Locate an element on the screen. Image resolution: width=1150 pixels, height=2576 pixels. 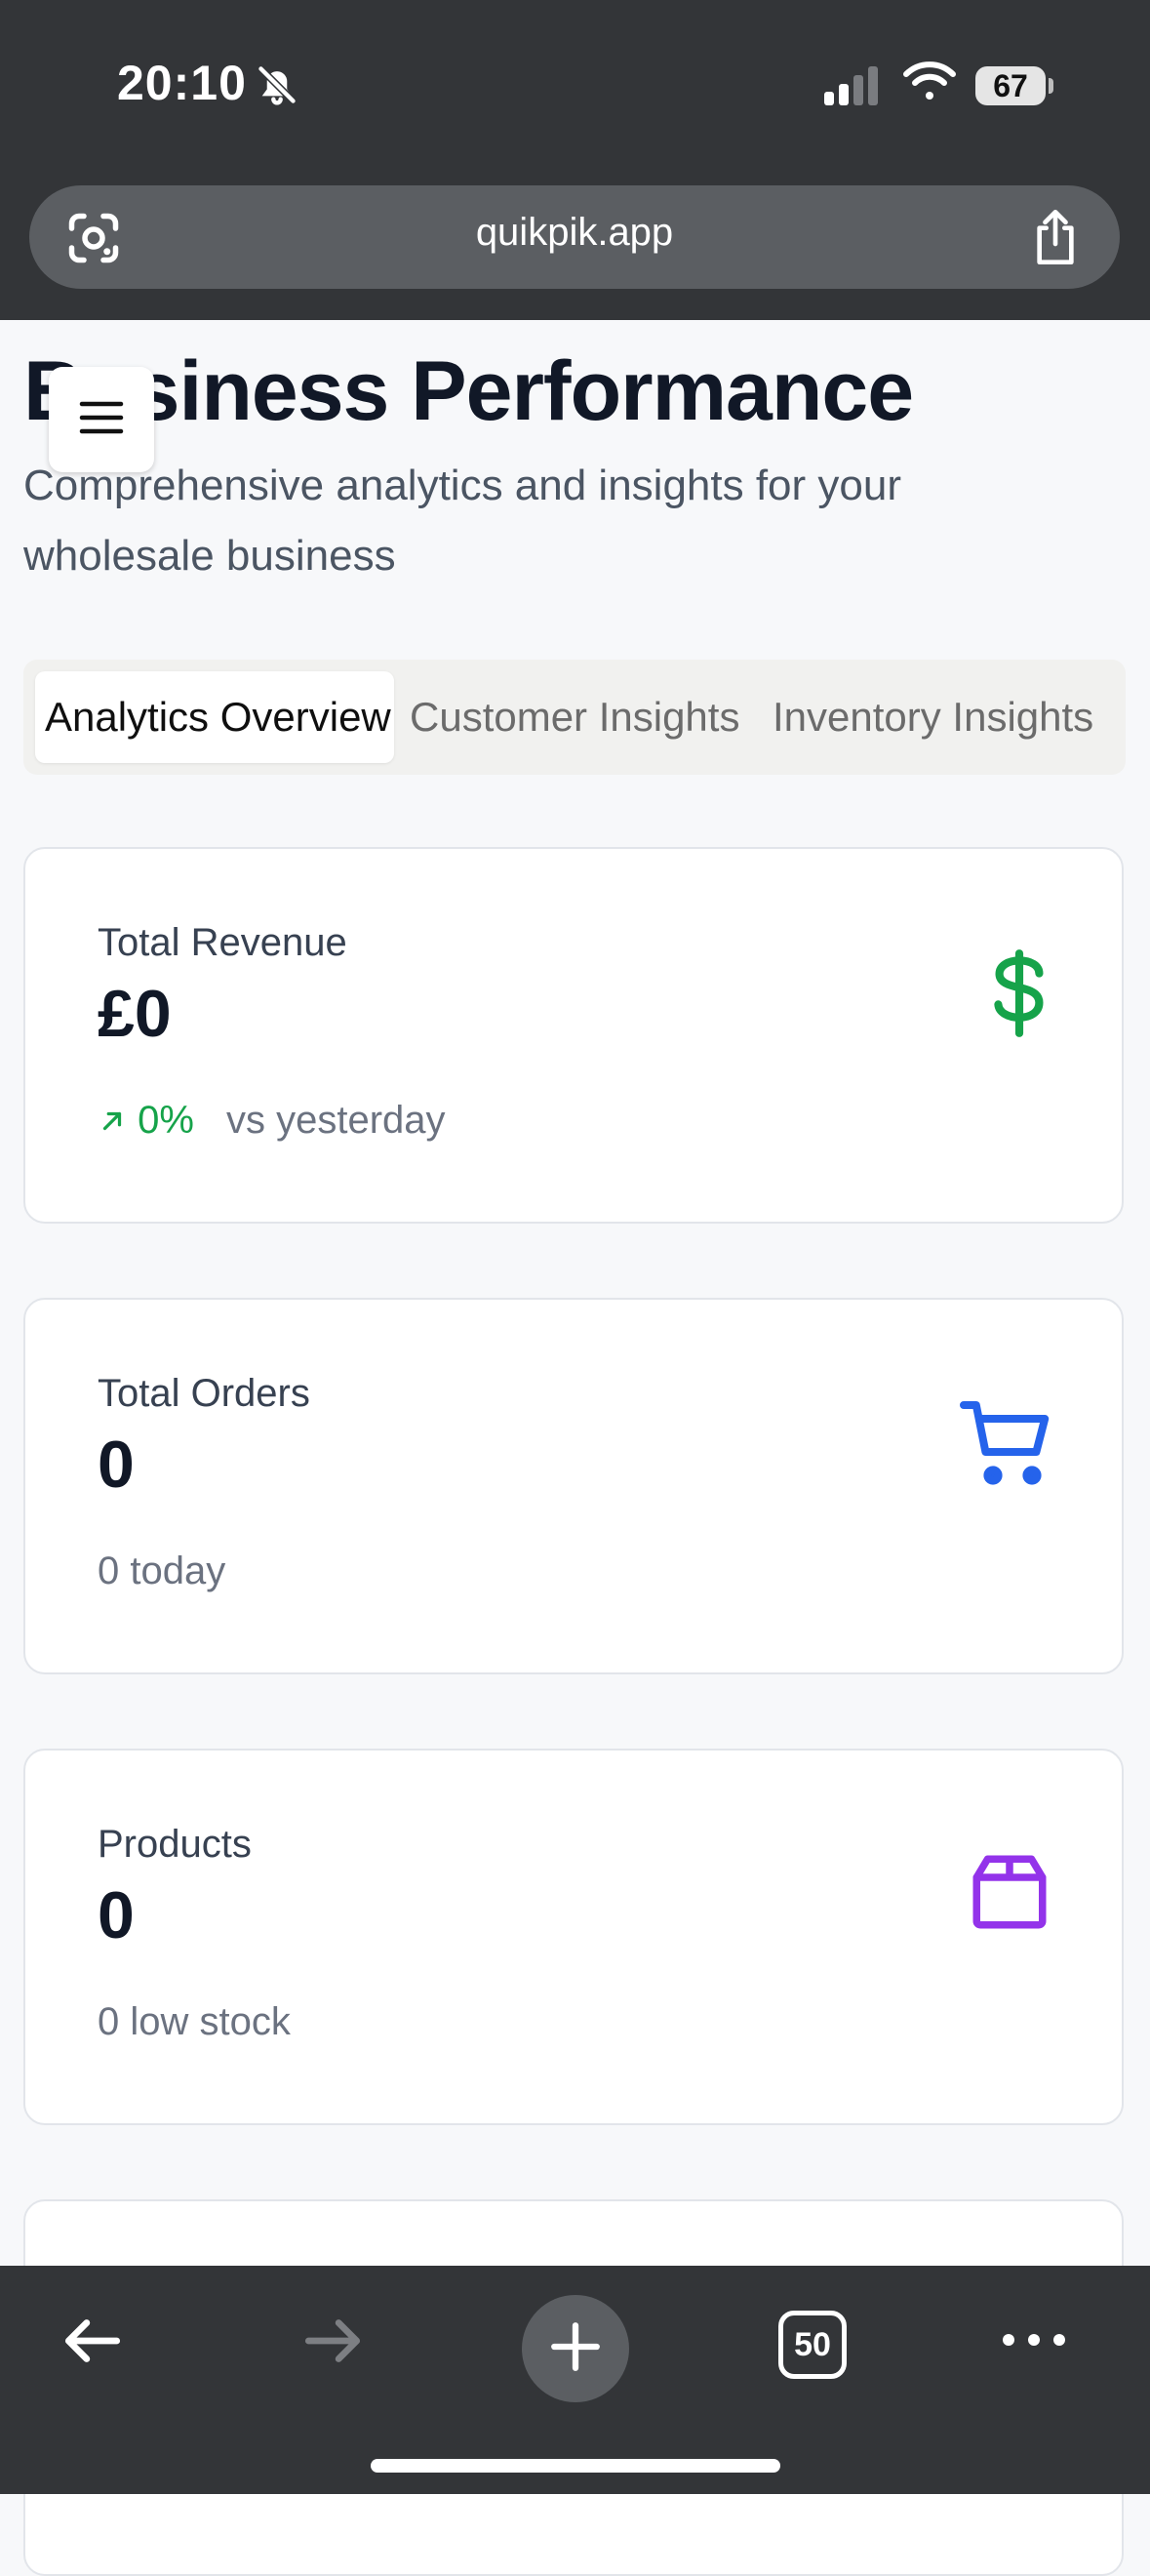
battery-indicator: 67 is located at coordinates (1010, 85).